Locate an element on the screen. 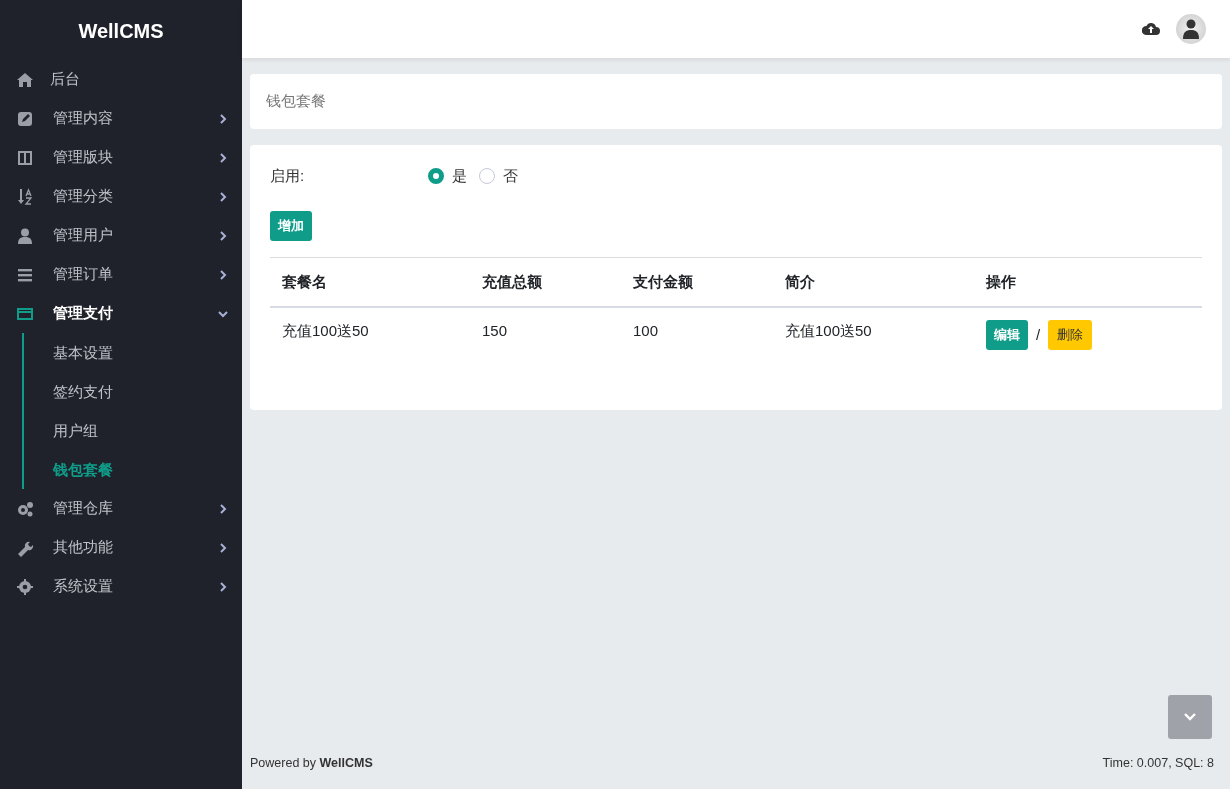 The height and width of the screenshot is (789, 1230). sidebar-item: 系统设置 is located at coordinates (121, 586).